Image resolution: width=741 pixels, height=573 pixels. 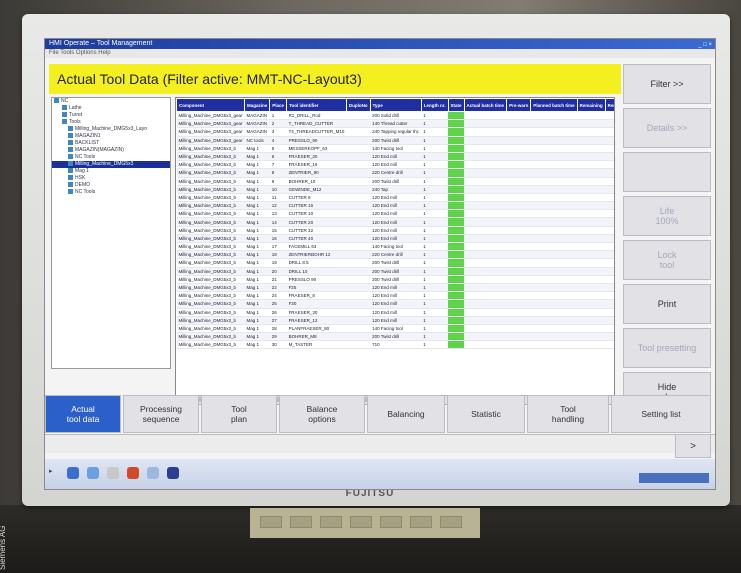 I want to click on bottom-softkey: Tool plan, so click(x=239, y=414).